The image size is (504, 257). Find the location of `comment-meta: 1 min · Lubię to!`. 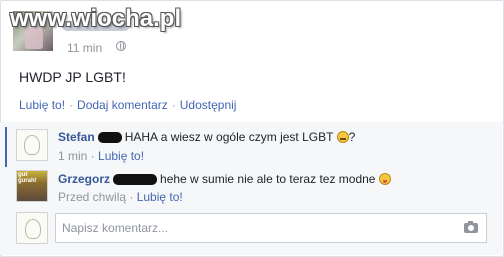

comment-meta: 1 min · Lubię to! is located at coordinates (101, 156).